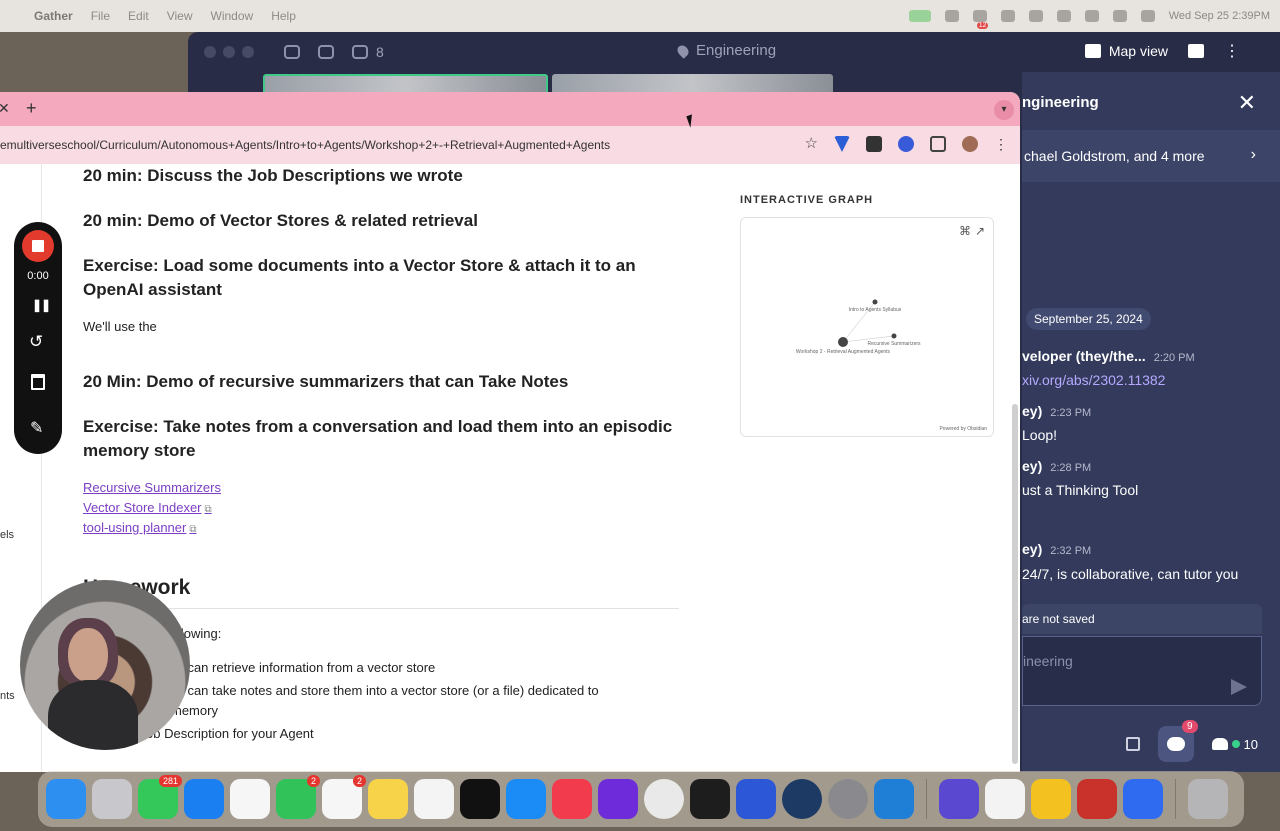  Describe the element at coordinates (360, 52) in the screenshot. I see `participants-icon` at that location.